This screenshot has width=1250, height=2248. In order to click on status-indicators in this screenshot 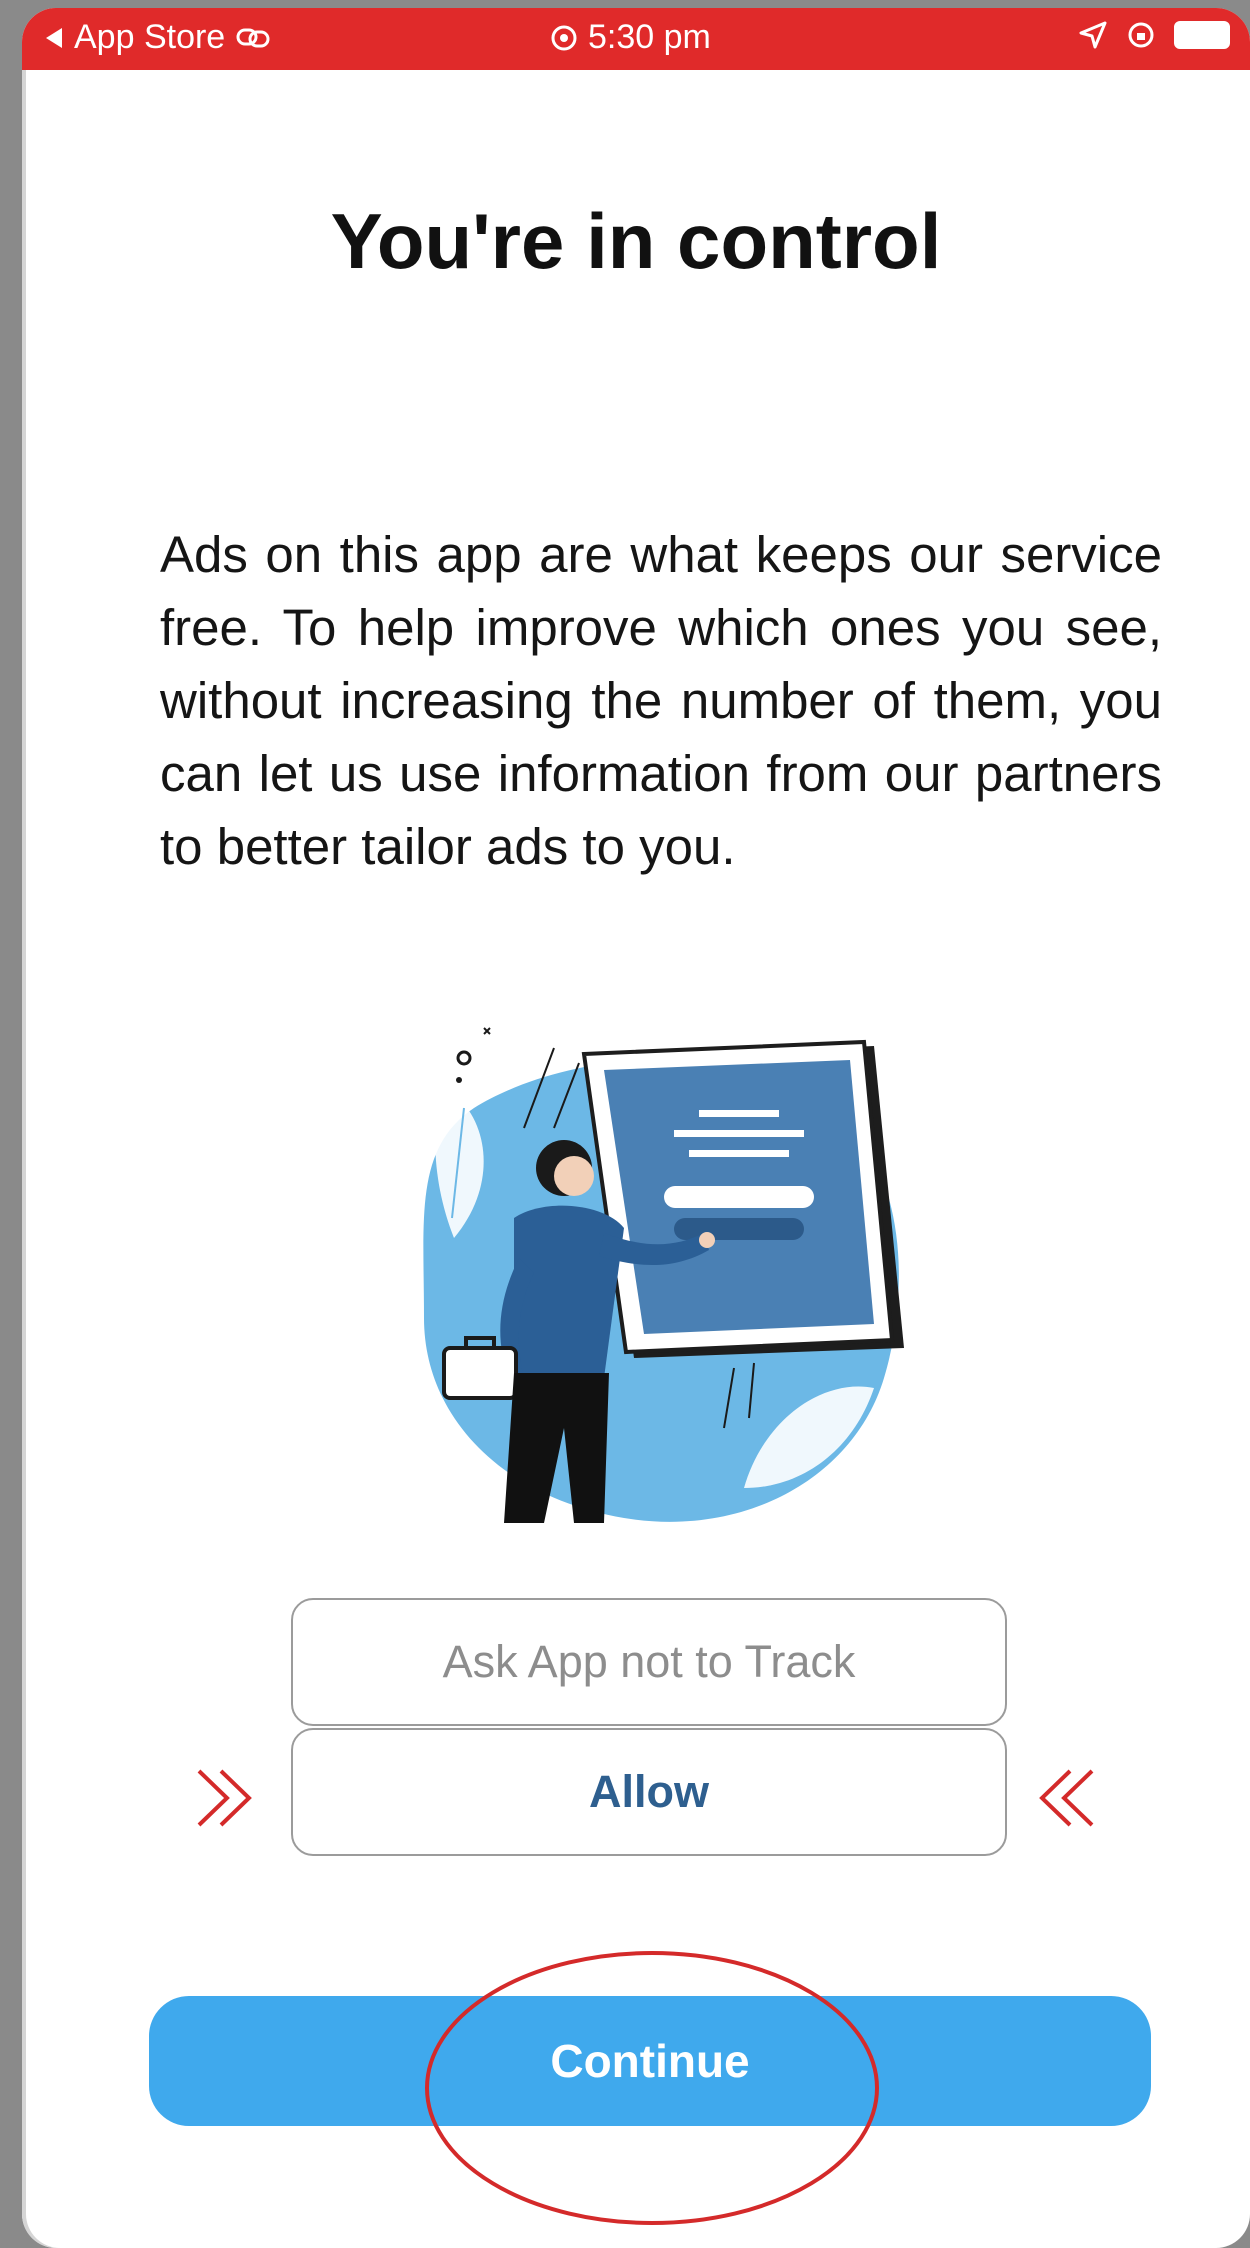, I will do `click(1154, 35)`.